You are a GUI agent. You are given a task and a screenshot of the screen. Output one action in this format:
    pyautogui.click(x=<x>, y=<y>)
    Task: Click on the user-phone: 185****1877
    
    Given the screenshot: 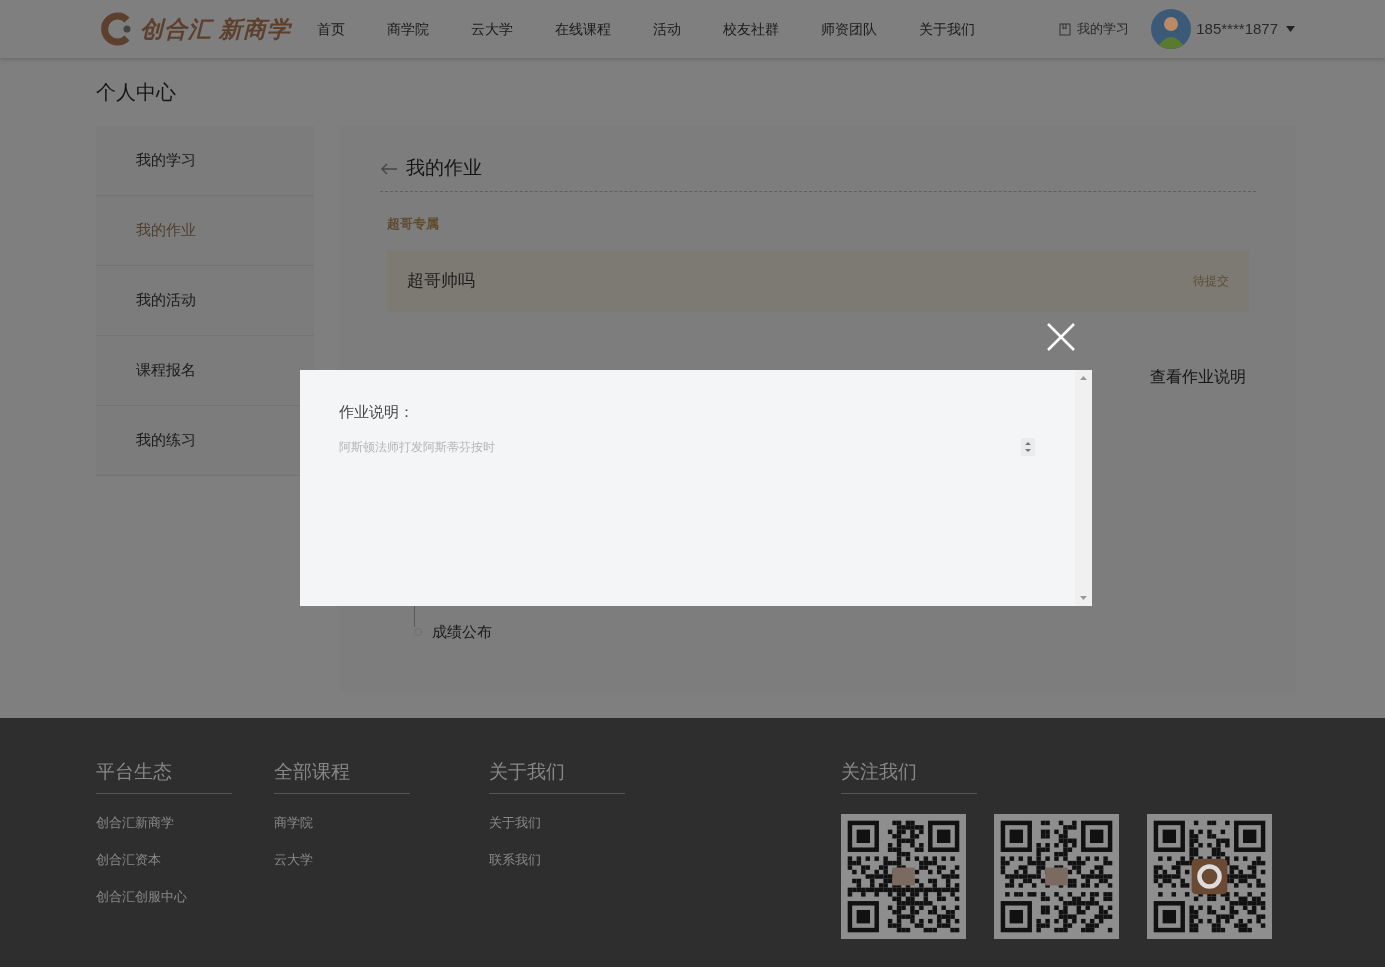 What is the action you would take?
    pyautogui.click(x=1237, y=29)
    